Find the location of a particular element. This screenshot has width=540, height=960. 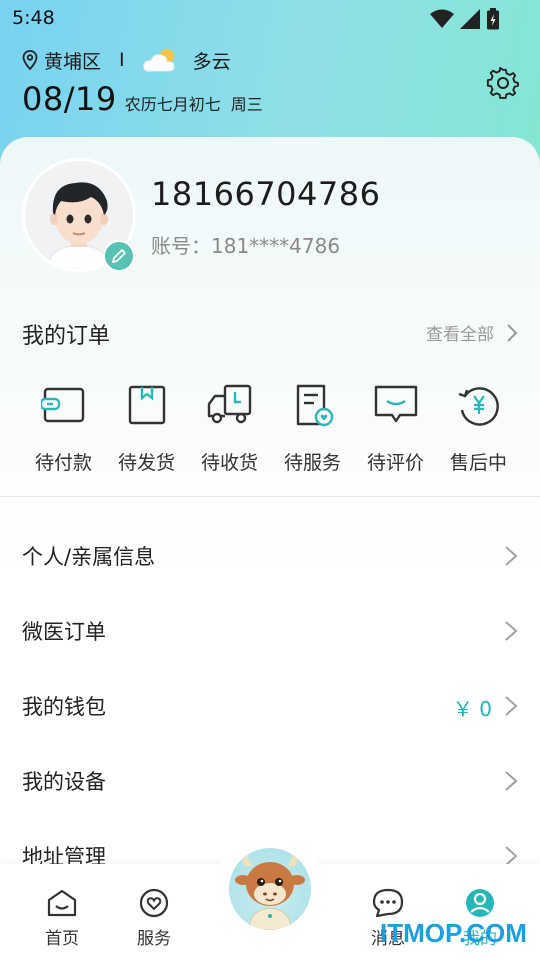

cow-mascot-icon is located at coordinates (270, 892).